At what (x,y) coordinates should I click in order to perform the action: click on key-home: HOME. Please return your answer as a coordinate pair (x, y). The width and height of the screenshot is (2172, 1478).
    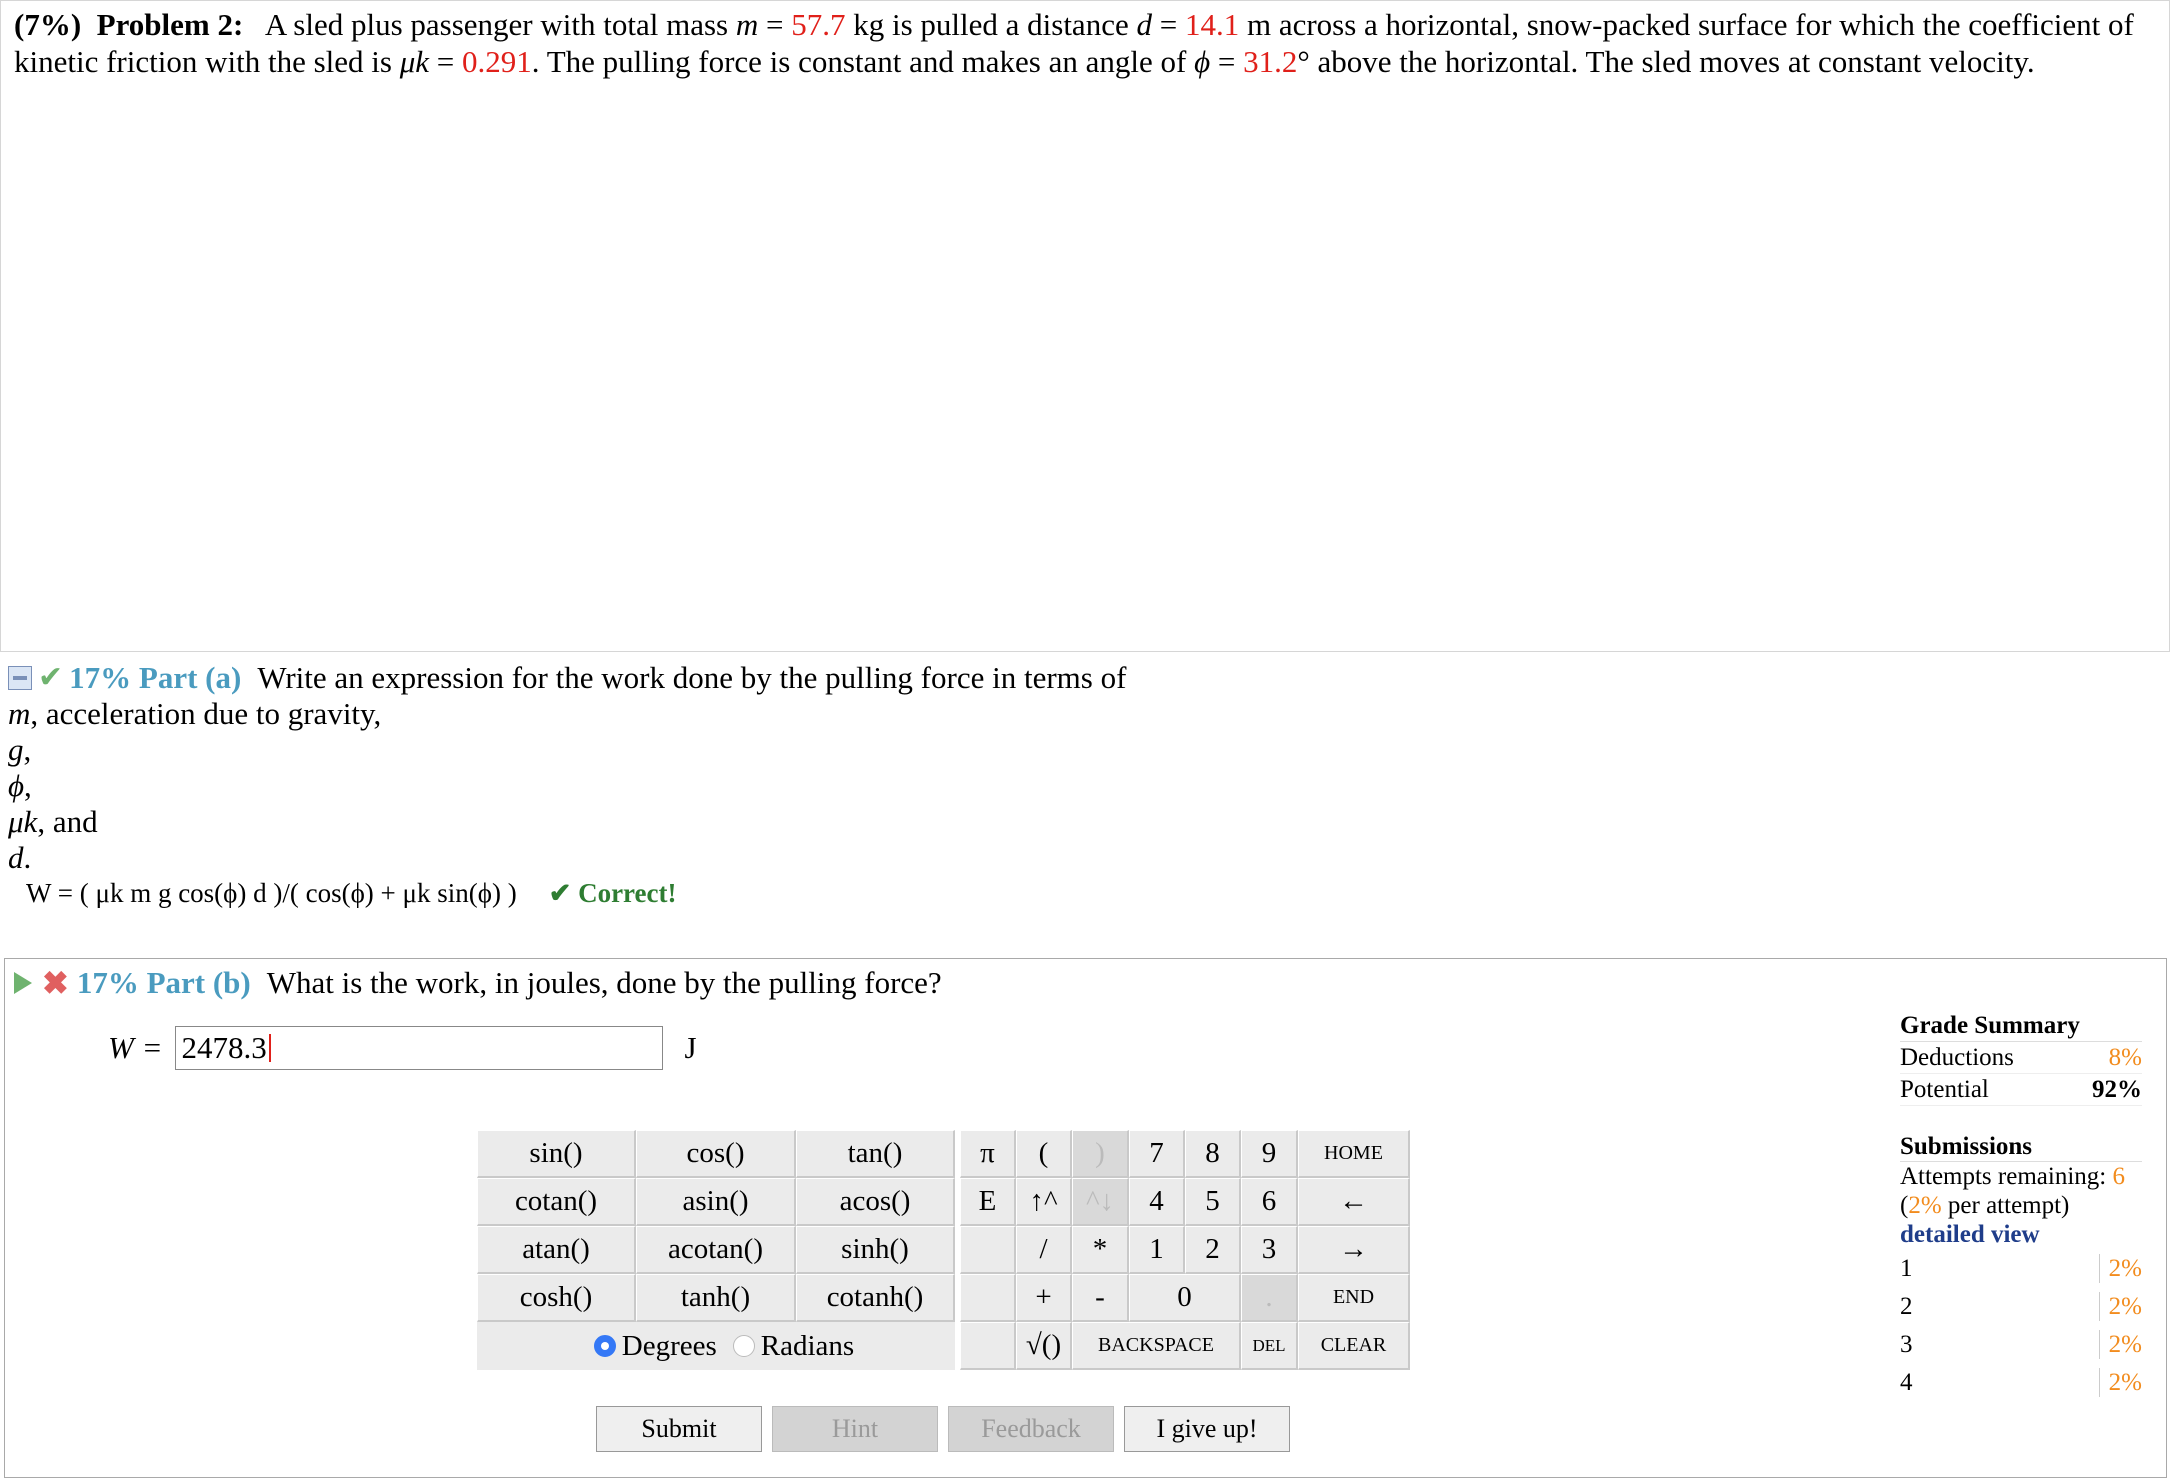
    Looking at the image, I should click on (1354, 1154).